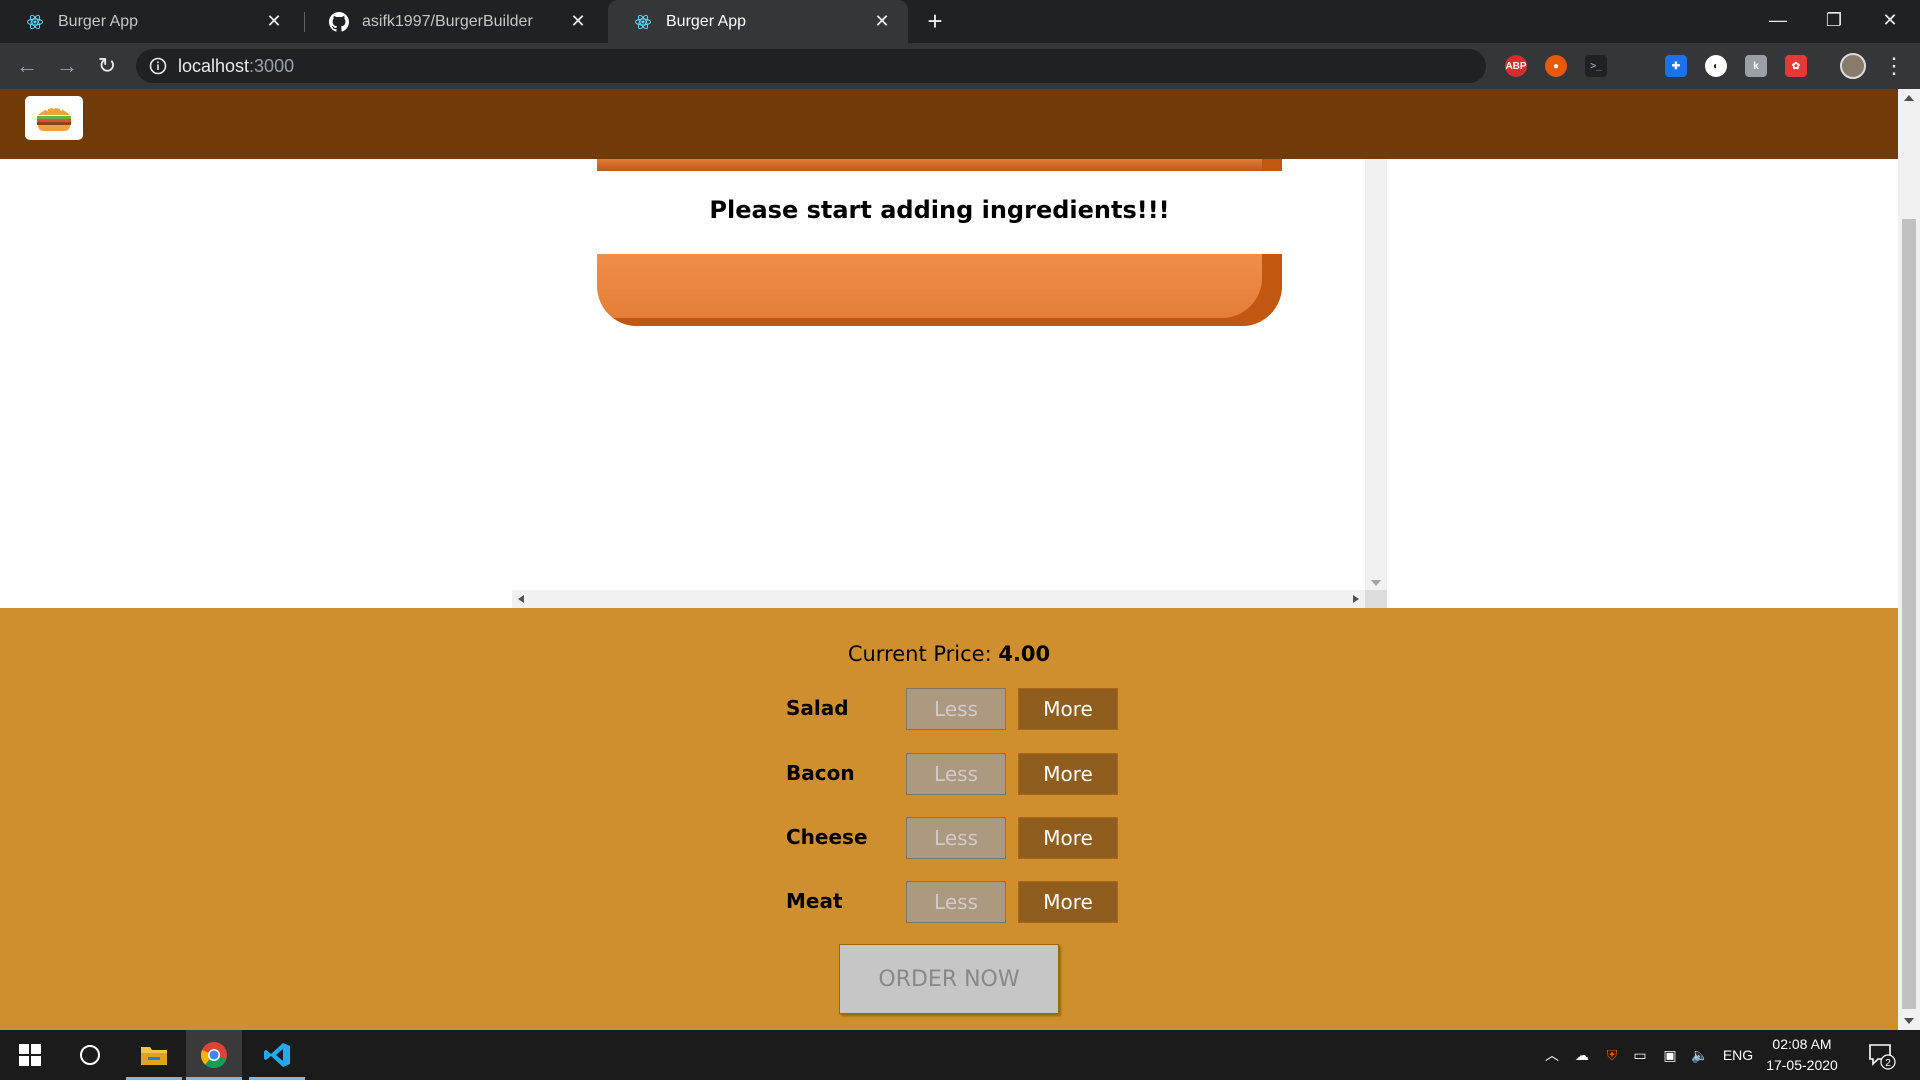 Image resolution: width=1920 pixels, height=1080 pixels. I want to click on burger-logo, so click(54, 118).